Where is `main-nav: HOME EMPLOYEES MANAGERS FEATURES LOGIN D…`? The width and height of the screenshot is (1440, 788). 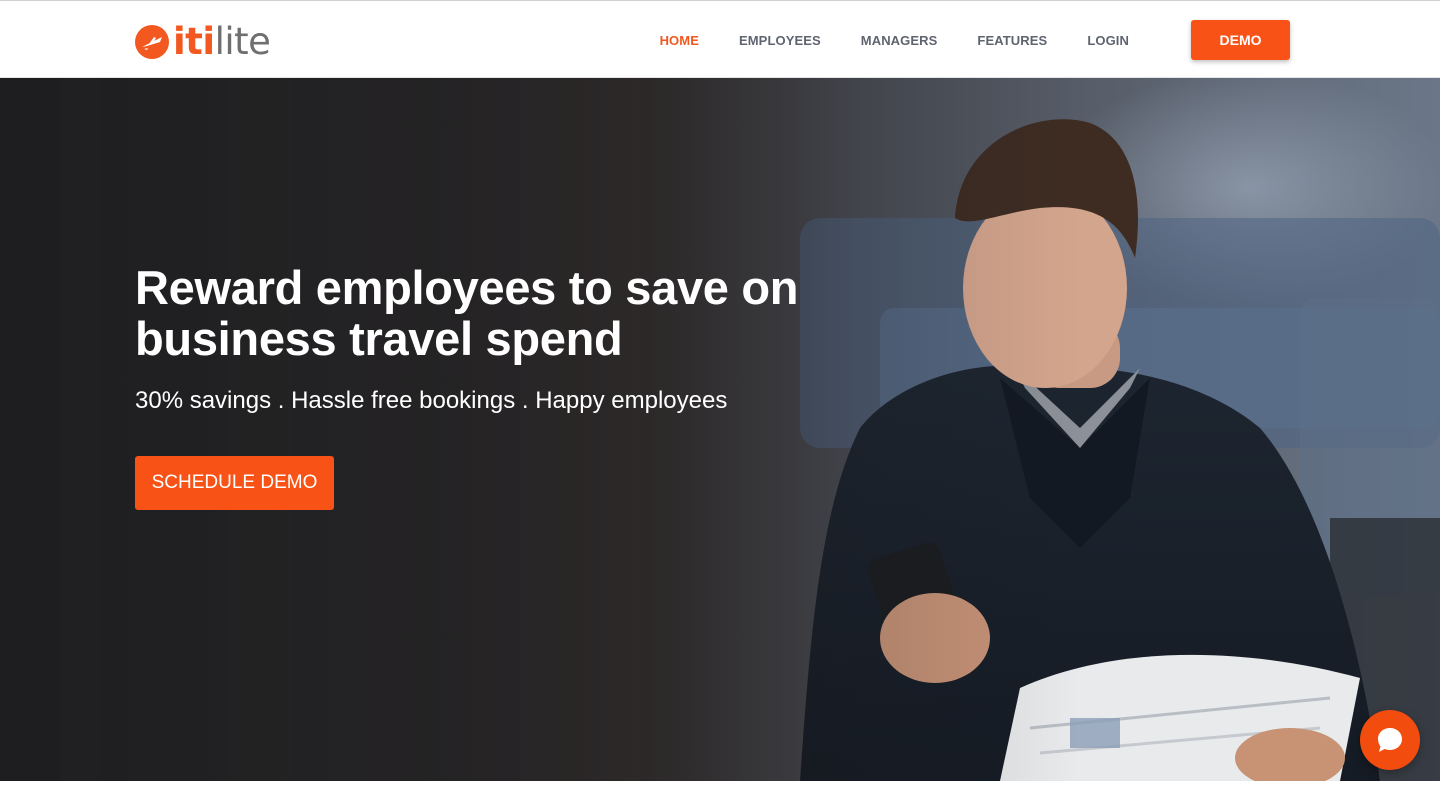 main-nav: HOME EMPLOYEES MANAGERS FEATURES LOGIN D… is located at coordinates (955, 40).